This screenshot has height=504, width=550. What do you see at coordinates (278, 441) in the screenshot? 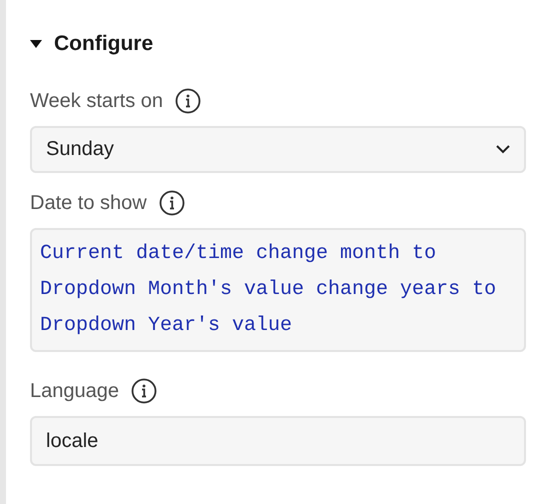
I see `input-field: locale` at bounding box center [278, 441].